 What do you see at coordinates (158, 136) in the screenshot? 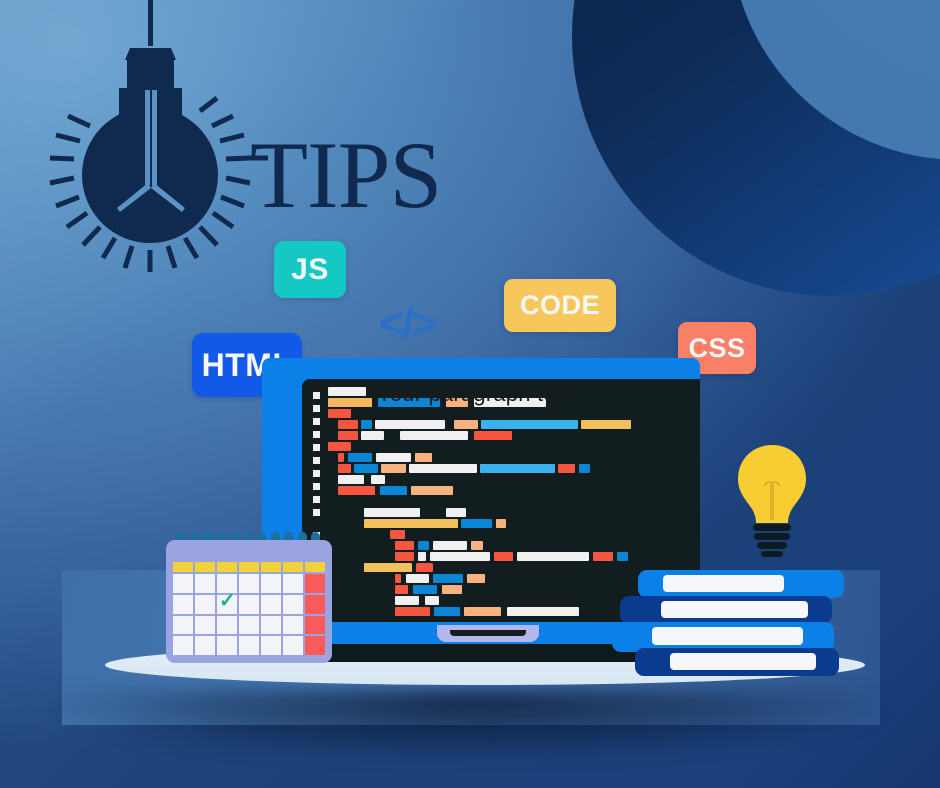
I see `hanging-lightbulb-icon` at bounding box center [158, 136].